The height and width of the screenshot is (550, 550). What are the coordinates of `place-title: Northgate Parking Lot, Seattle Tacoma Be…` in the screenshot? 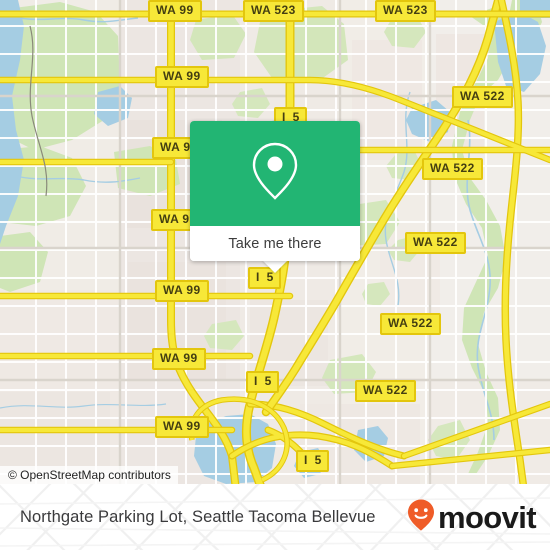 It's located at (198, 516).